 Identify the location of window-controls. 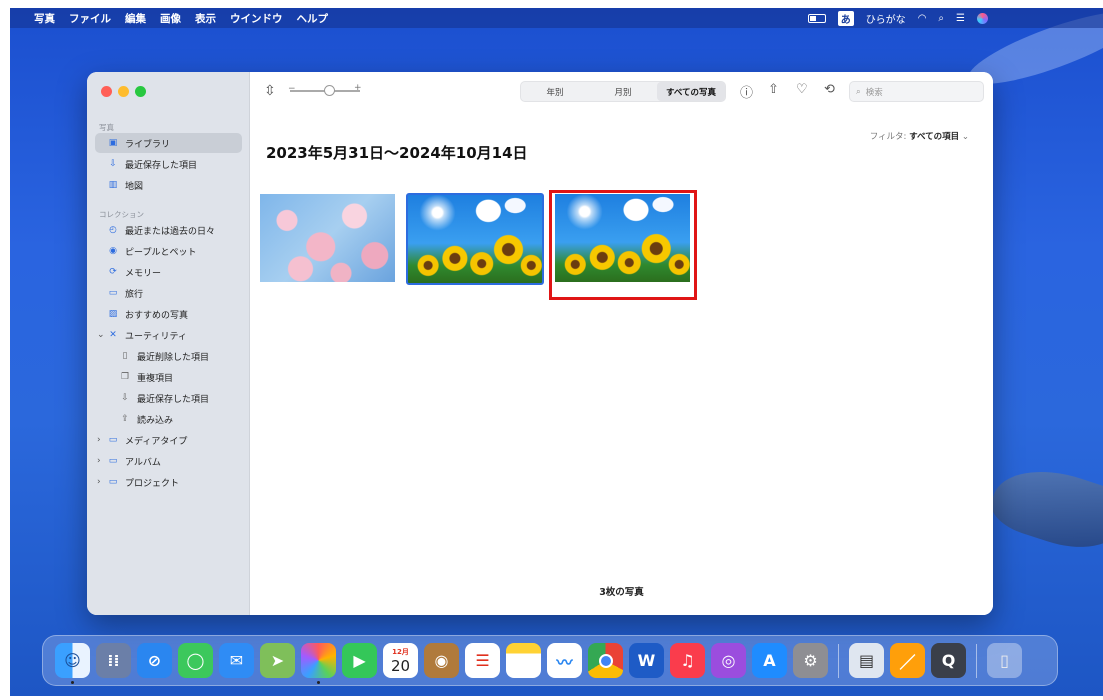
(123, 91).